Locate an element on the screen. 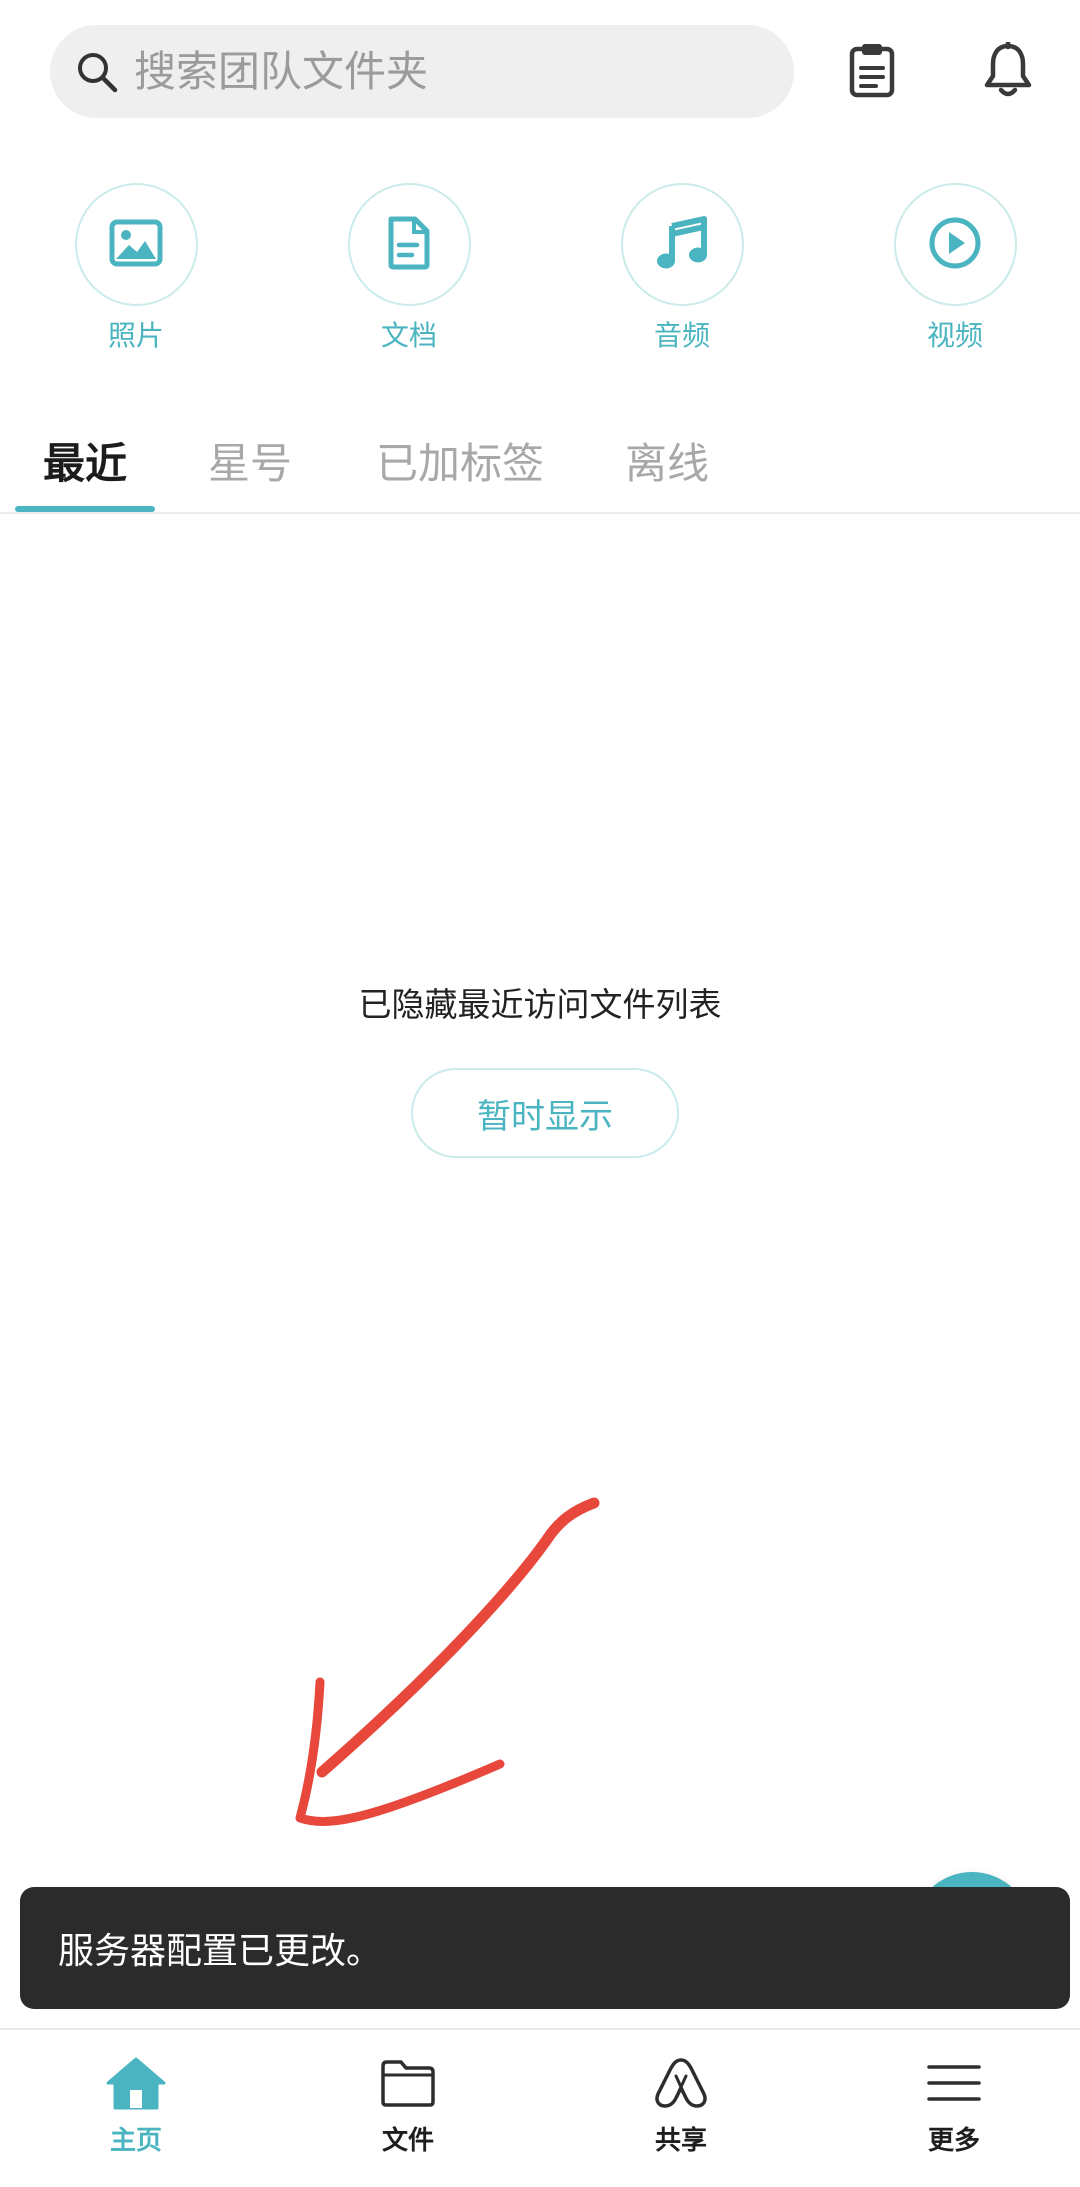  nav-label: 更多 is located at coordinates (953, 2141).